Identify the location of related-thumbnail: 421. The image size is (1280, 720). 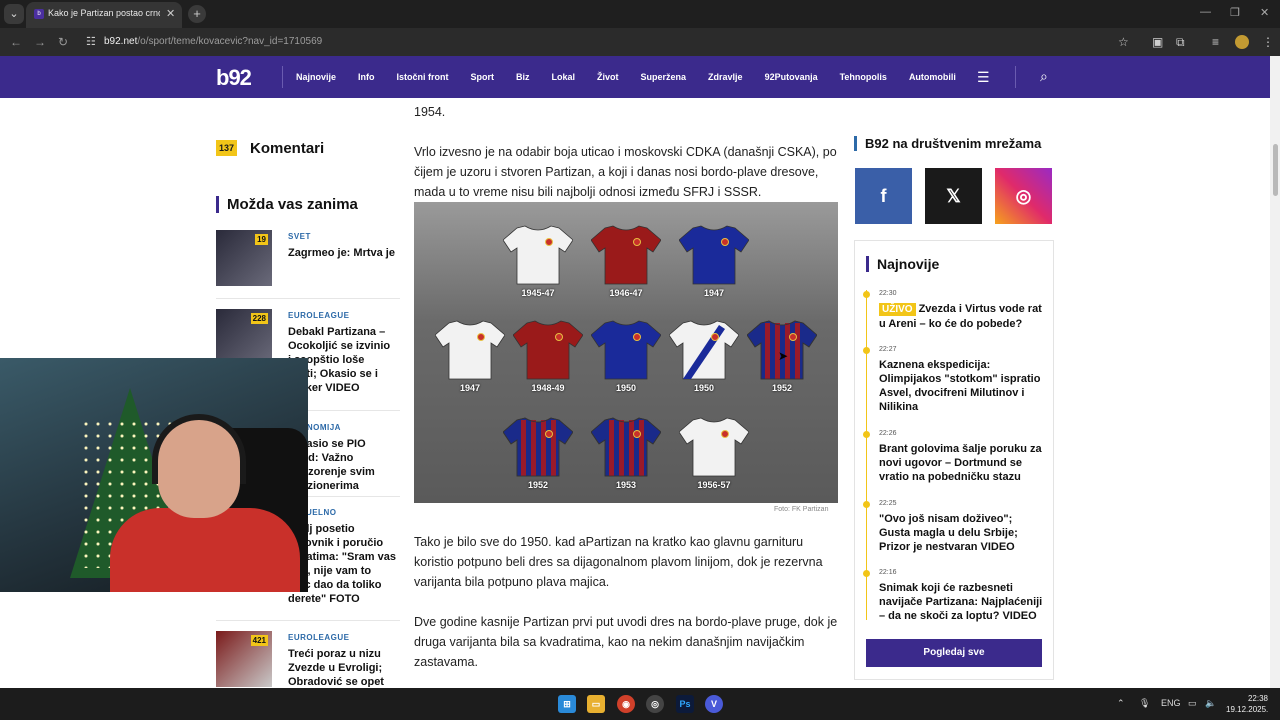
(244, 659).